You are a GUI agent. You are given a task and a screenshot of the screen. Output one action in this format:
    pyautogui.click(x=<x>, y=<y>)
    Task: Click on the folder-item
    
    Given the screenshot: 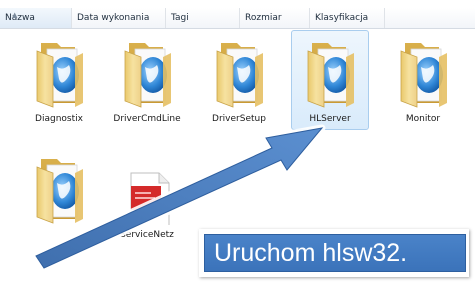 What is the action you would take?
    pyautogui.click(x=59, y=196)
    